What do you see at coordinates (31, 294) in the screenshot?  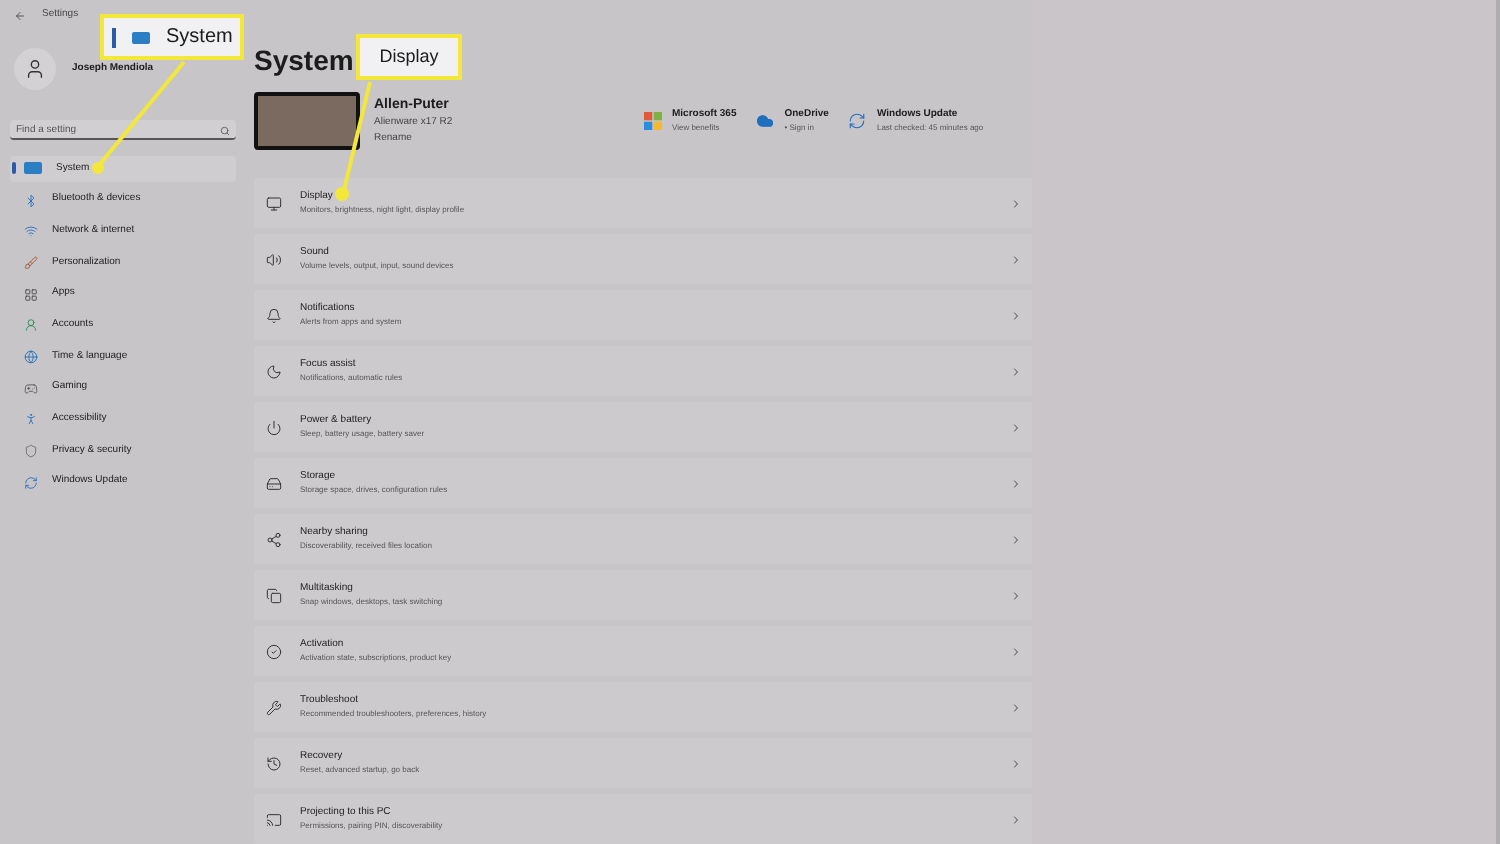 I see `grid-icon` at bounding box center [31, 294].